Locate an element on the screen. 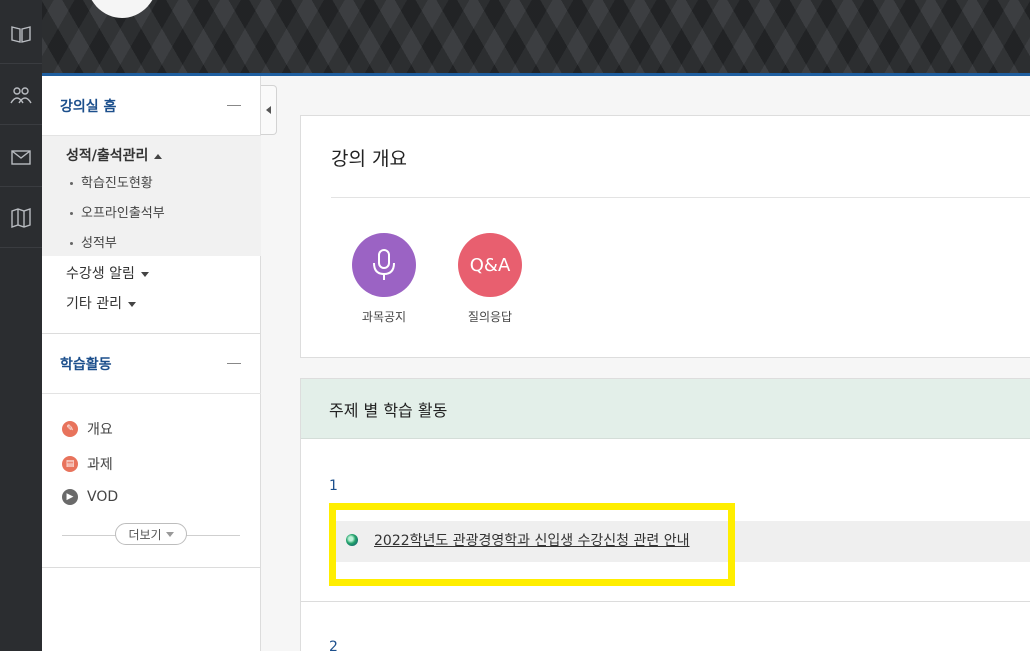 Image resolution: width=1030 pixels, height=651 pixels. course-home-header: 강의실 홈 is located at coordinates (151, 106).